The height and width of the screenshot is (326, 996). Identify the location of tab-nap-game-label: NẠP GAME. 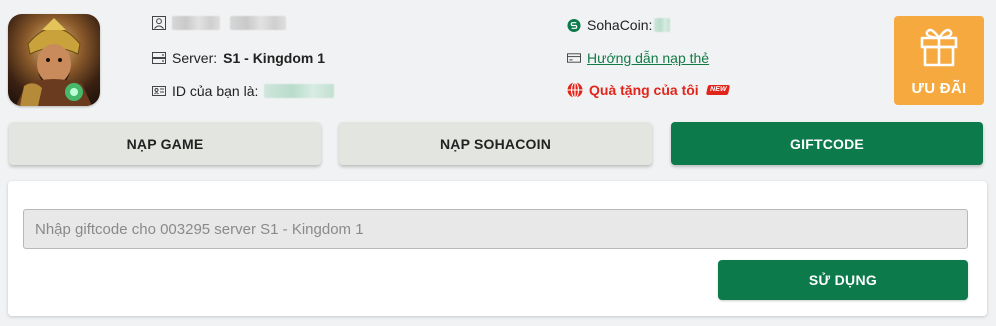
(165, 143).